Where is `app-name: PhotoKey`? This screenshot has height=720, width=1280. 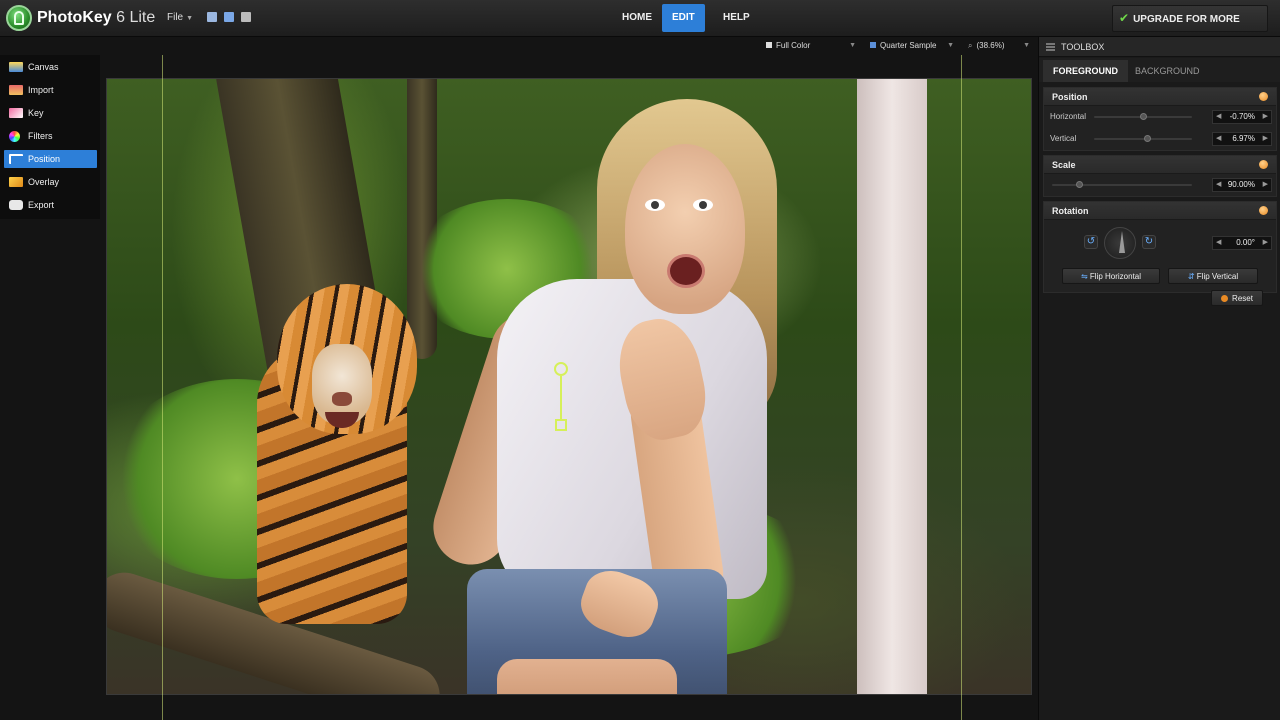 app-name: PhotoKey is located at coordinates (74, 17).